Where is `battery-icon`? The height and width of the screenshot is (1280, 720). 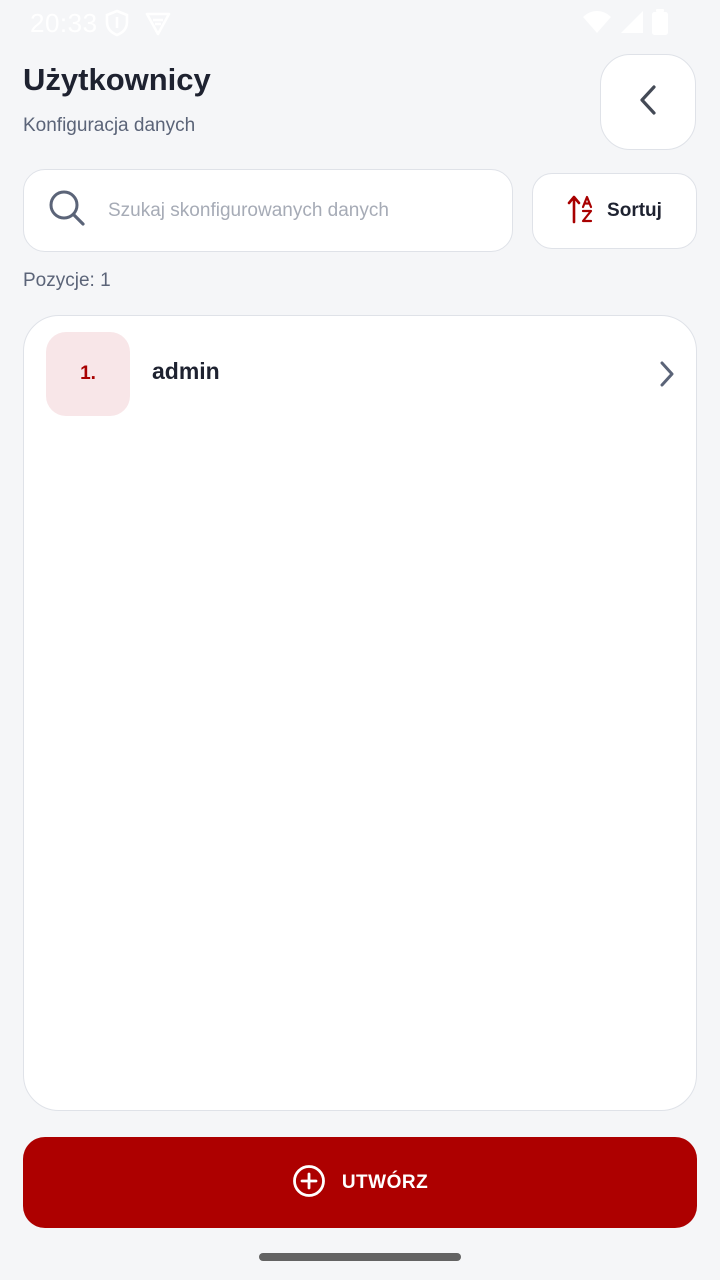
battery-icon is located at coordinates (660, 24).